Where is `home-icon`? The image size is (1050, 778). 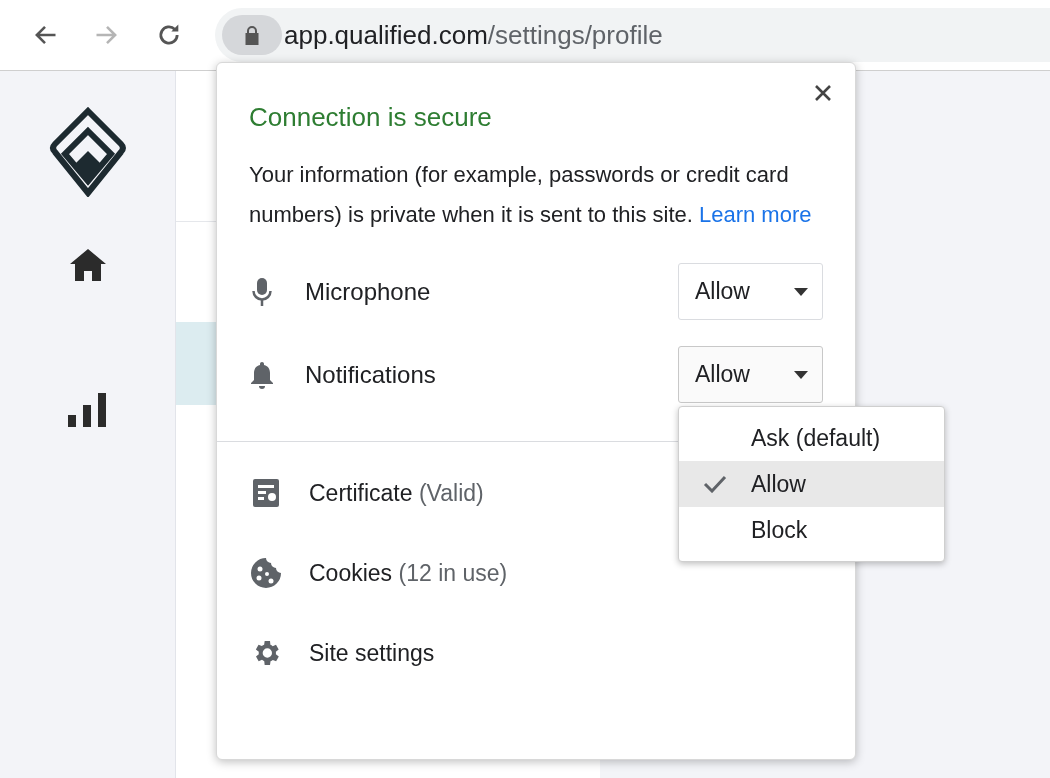
home-icon is located at coordinates (87, 265).